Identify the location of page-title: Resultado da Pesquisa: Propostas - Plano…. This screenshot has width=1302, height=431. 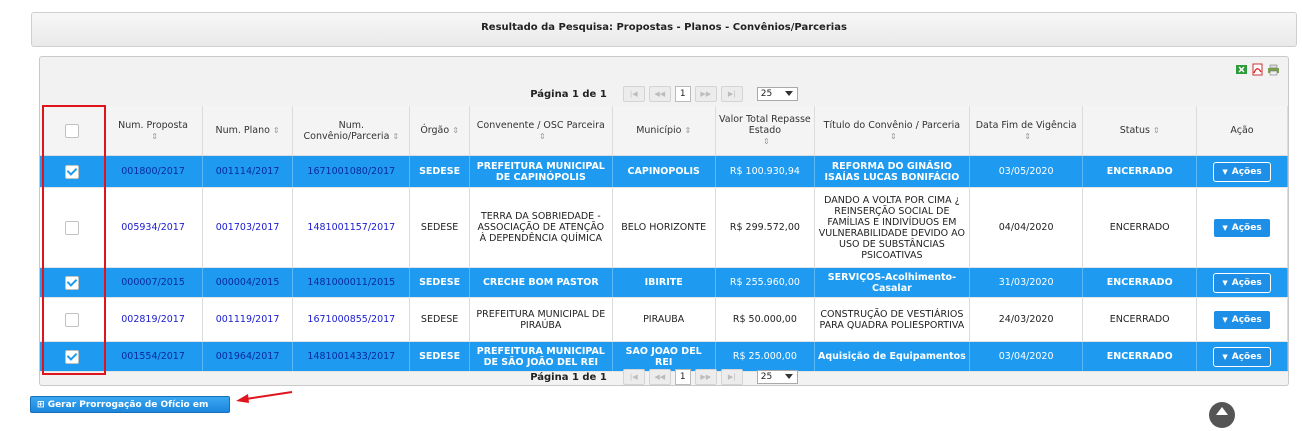
(664, 27).